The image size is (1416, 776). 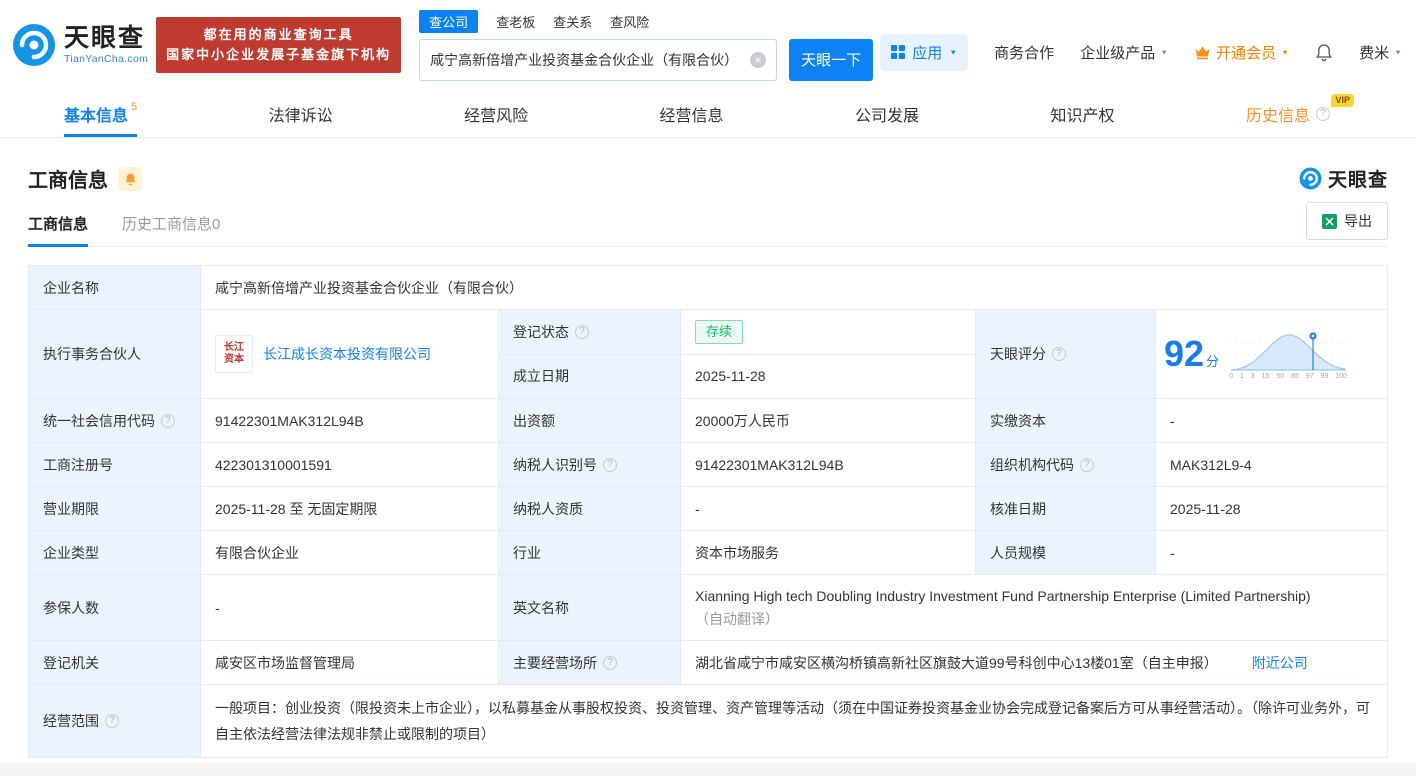 What do you see at coordinates (301, 113) in the screenshot?
I see `tab-legal-proceedings: 法律诉讼` at bounding box center [301, 113].